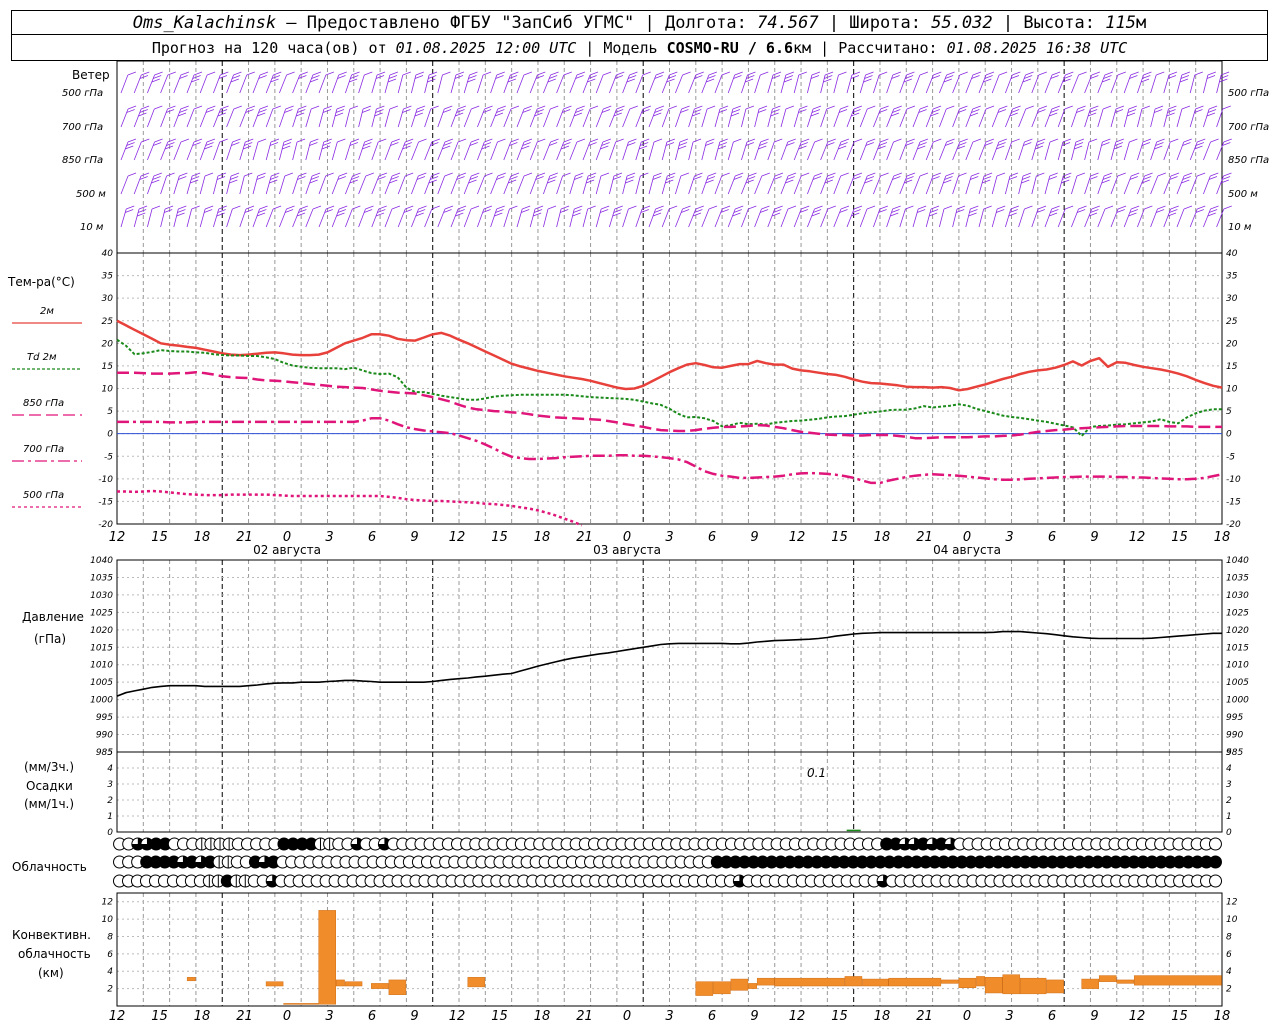 The height and width of the screenshot is (1024, 1280). Describe the element at coordinates (1229, 769) in the screenshot. I see `precip-tick-label-right: 4` at that location.